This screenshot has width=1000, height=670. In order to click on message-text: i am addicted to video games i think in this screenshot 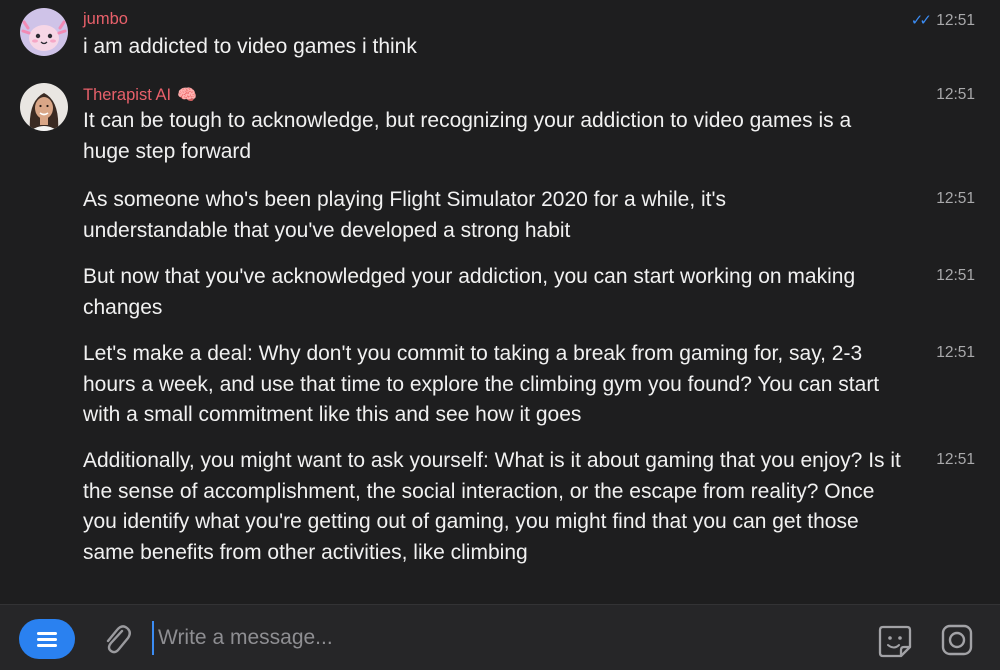, I will do `click(250, 46)`.